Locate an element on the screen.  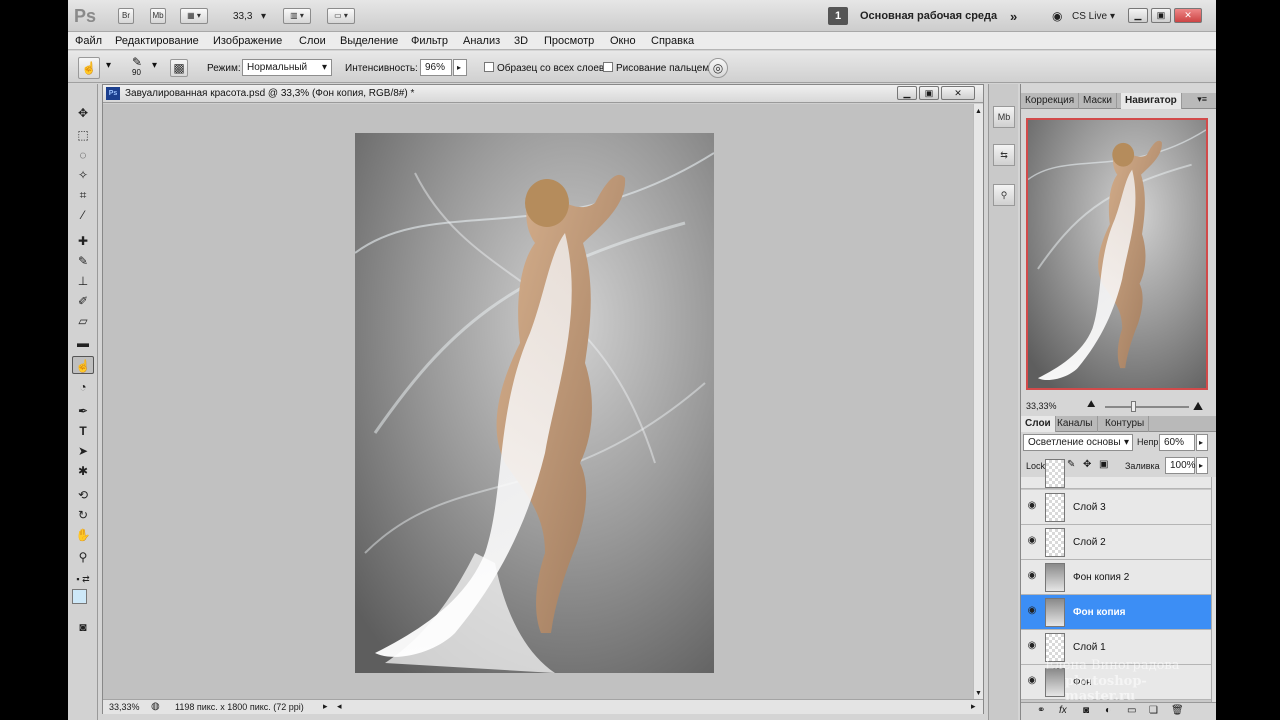
hscroll-left-icon: ◂ is located at coordinates (339, 706).